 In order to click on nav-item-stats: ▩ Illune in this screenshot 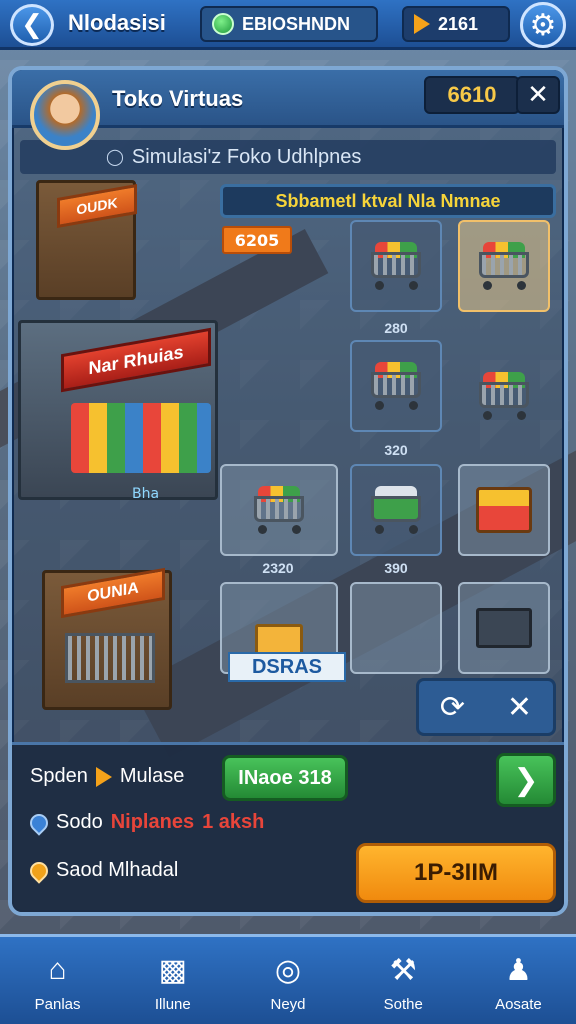, I will do `click(172, 980)`.